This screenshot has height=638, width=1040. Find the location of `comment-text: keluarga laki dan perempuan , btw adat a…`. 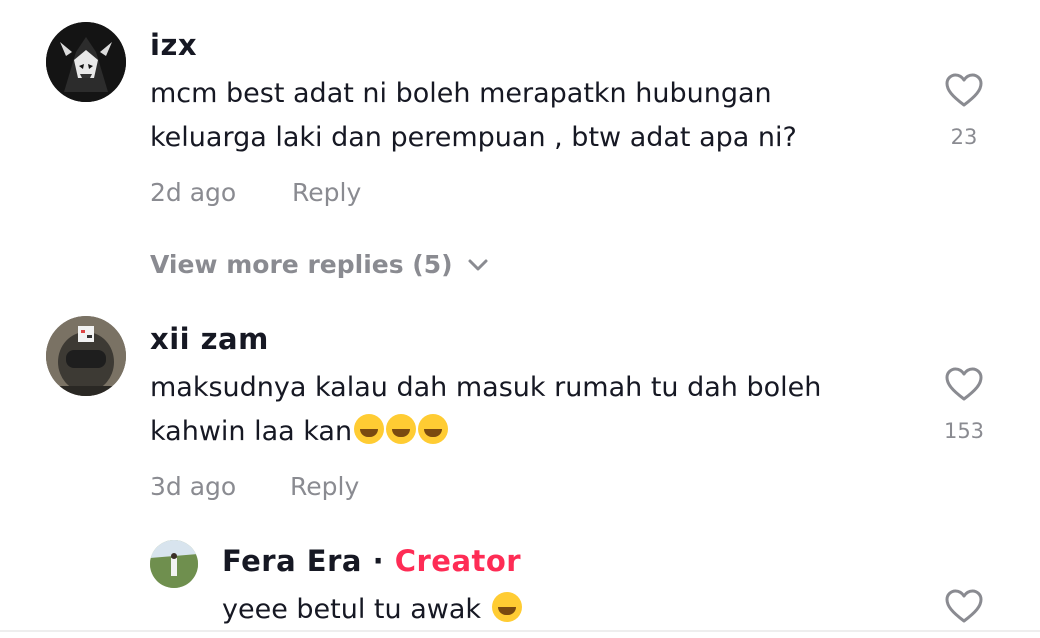

comment-text: keluarga laki dan perempuan , btw adat a… is located at coordinates (473, 137).